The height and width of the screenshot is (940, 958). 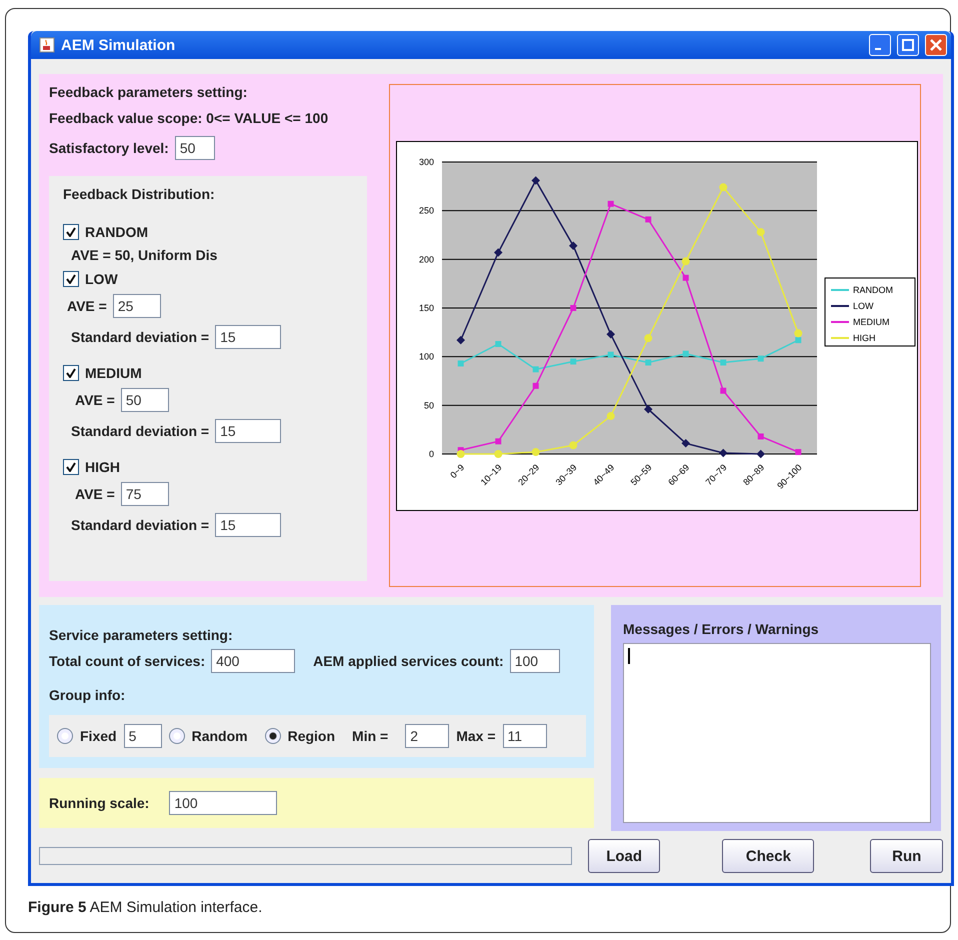 What do you see at coordinates (109, 148) in the screenshot?
I see `field-label: Satisfactory level:` at bounding box center [109, 148].